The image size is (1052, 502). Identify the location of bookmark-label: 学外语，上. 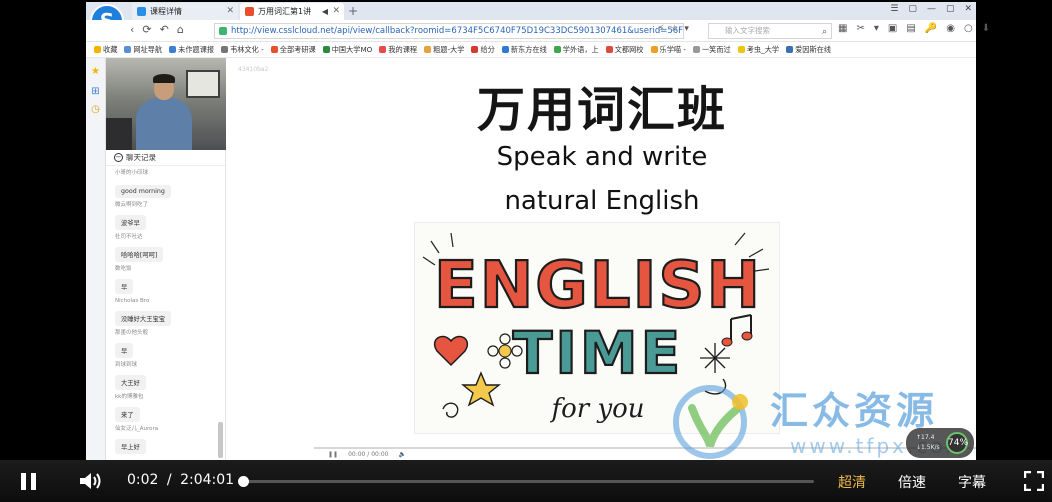
(580, 49).